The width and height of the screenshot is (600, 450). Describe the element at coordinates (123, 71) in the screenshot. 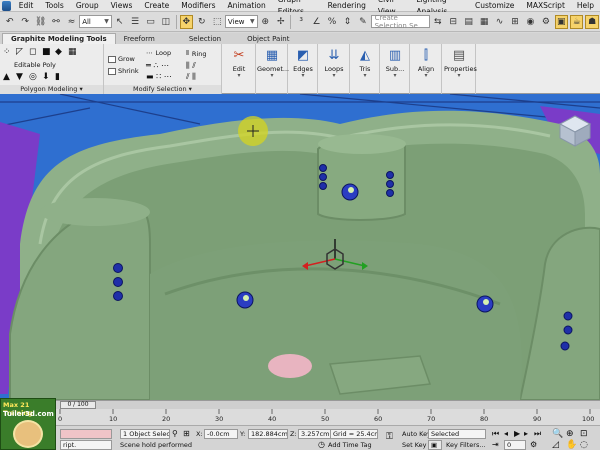

I see `shrink-button: Shrink` at that location.